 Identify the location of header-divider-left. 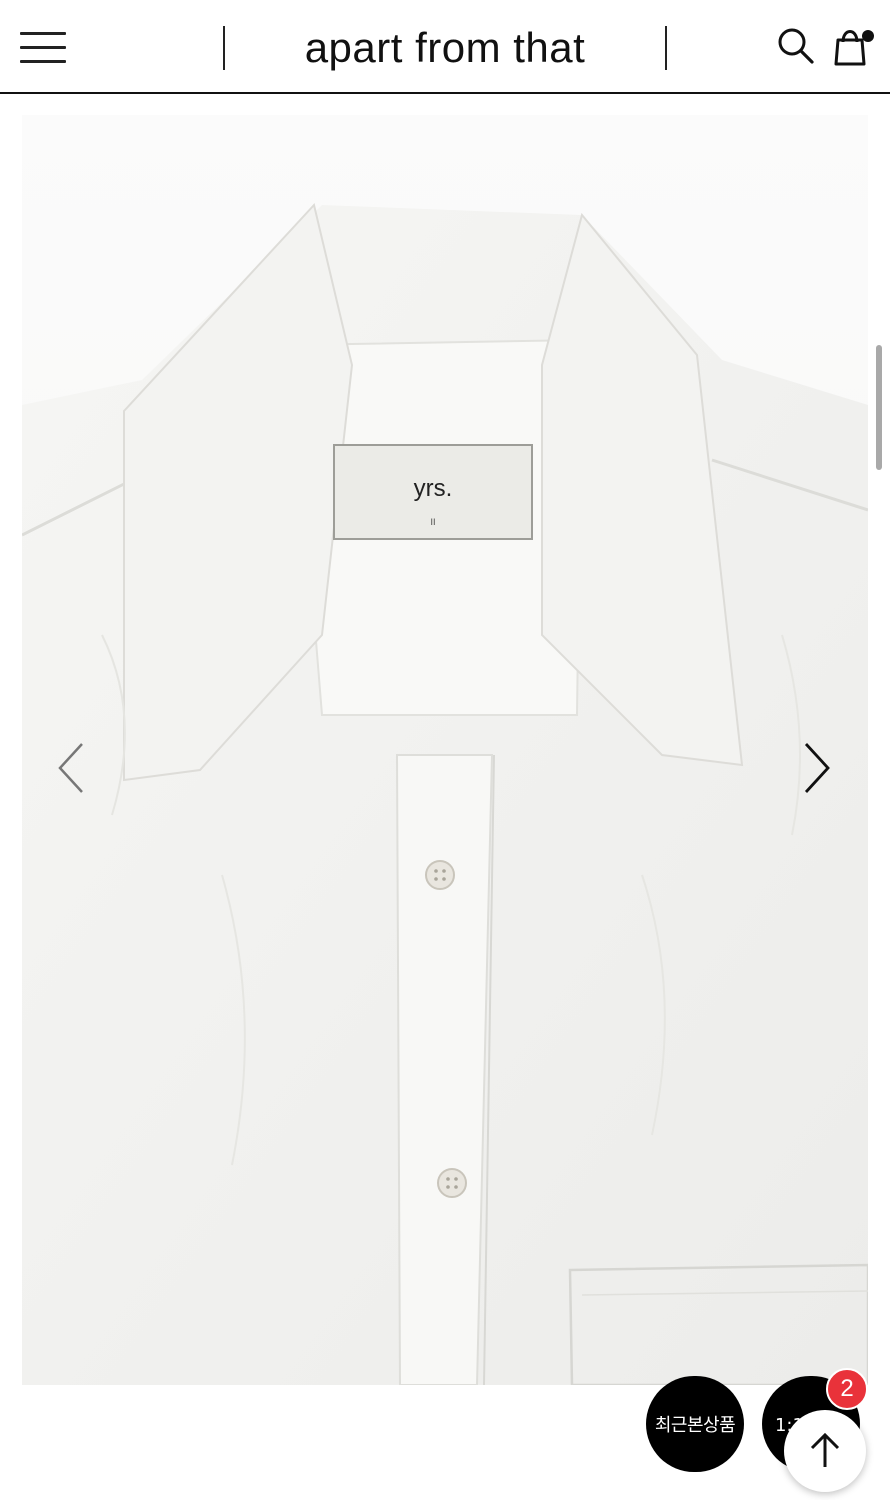
(224, 48).